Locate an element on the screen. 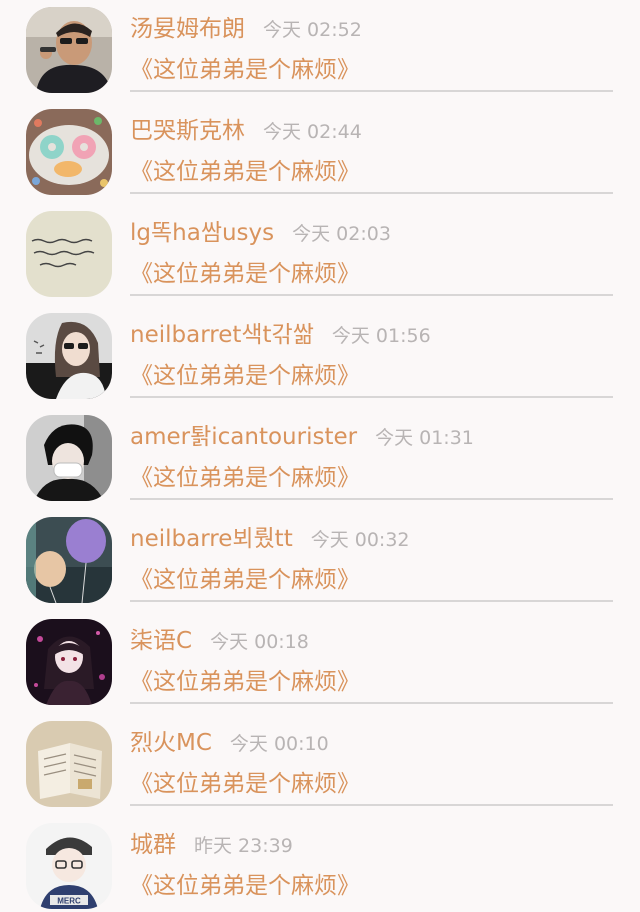 The width and height of the screenshot is (640, 912). contact-name: 汤妟姆布朗 今天 02:52 is located at coordinates (246, 29).